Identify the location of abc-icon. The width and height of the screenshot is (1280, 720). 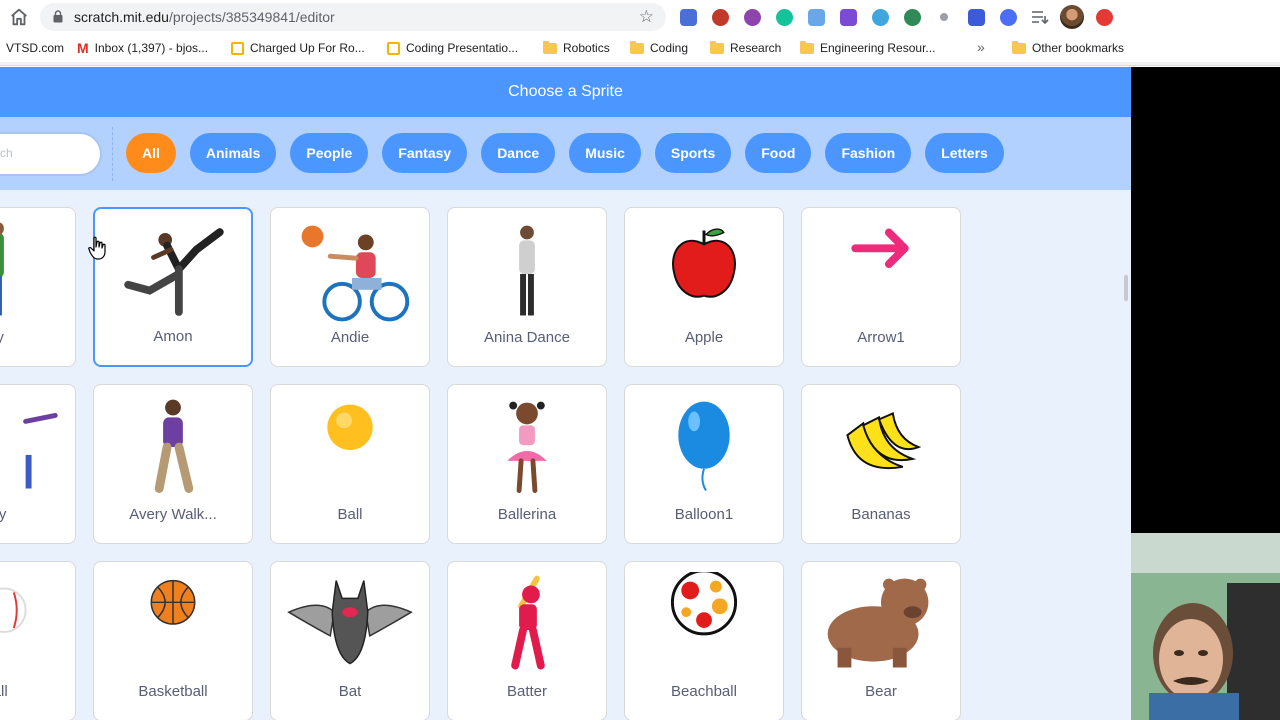
(720, 17).